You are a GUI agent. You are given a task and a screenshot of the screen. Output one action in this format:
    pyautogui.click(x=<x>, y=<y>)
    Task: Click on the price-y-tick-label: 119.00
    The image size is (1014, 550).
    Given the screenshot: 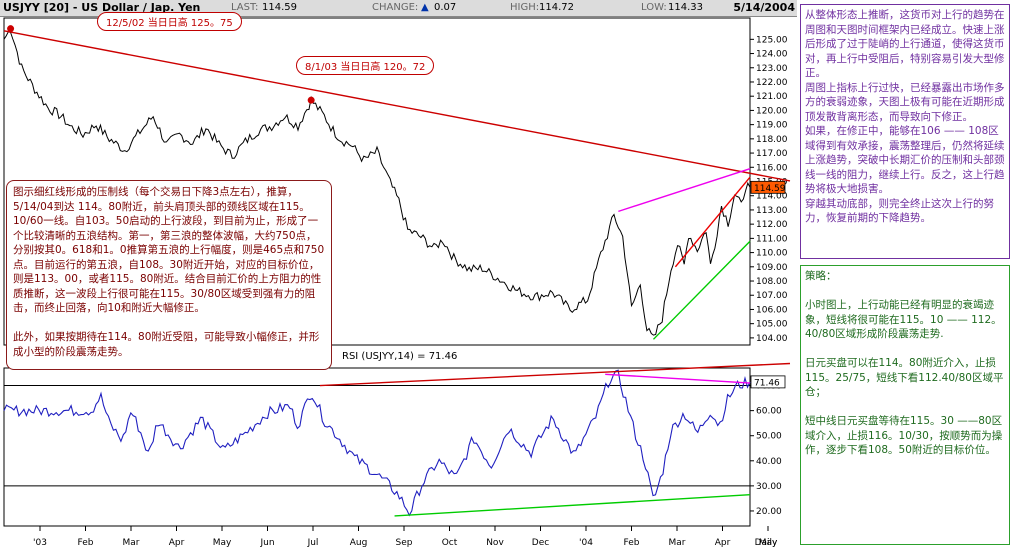 What is the action you would take?
    pyautogui.click(x=772, y=126)
    